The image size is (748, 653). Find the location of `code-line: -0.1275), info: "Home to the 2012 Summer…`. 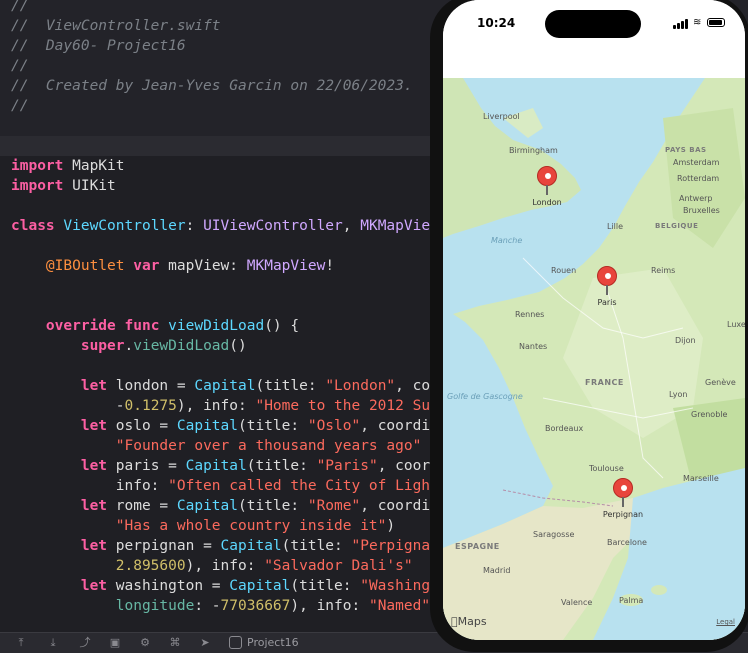

code-line: -0.1275), info: "Home to the 2012 Summer… is located at coordinates (242, 406).